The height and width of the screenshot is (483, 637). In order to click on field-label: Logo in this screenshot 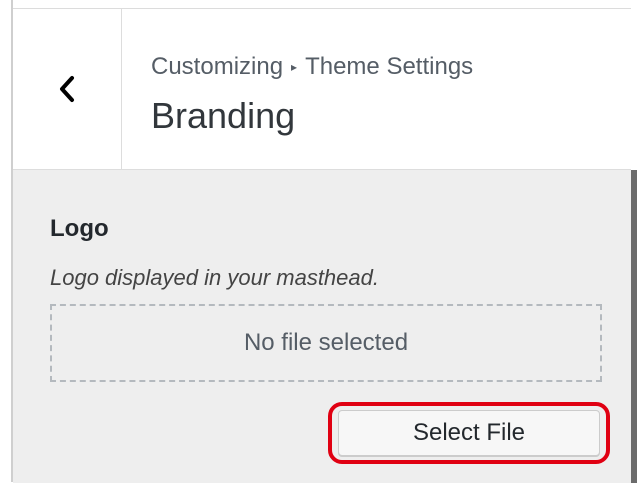, I will do `click(79, 228)`.